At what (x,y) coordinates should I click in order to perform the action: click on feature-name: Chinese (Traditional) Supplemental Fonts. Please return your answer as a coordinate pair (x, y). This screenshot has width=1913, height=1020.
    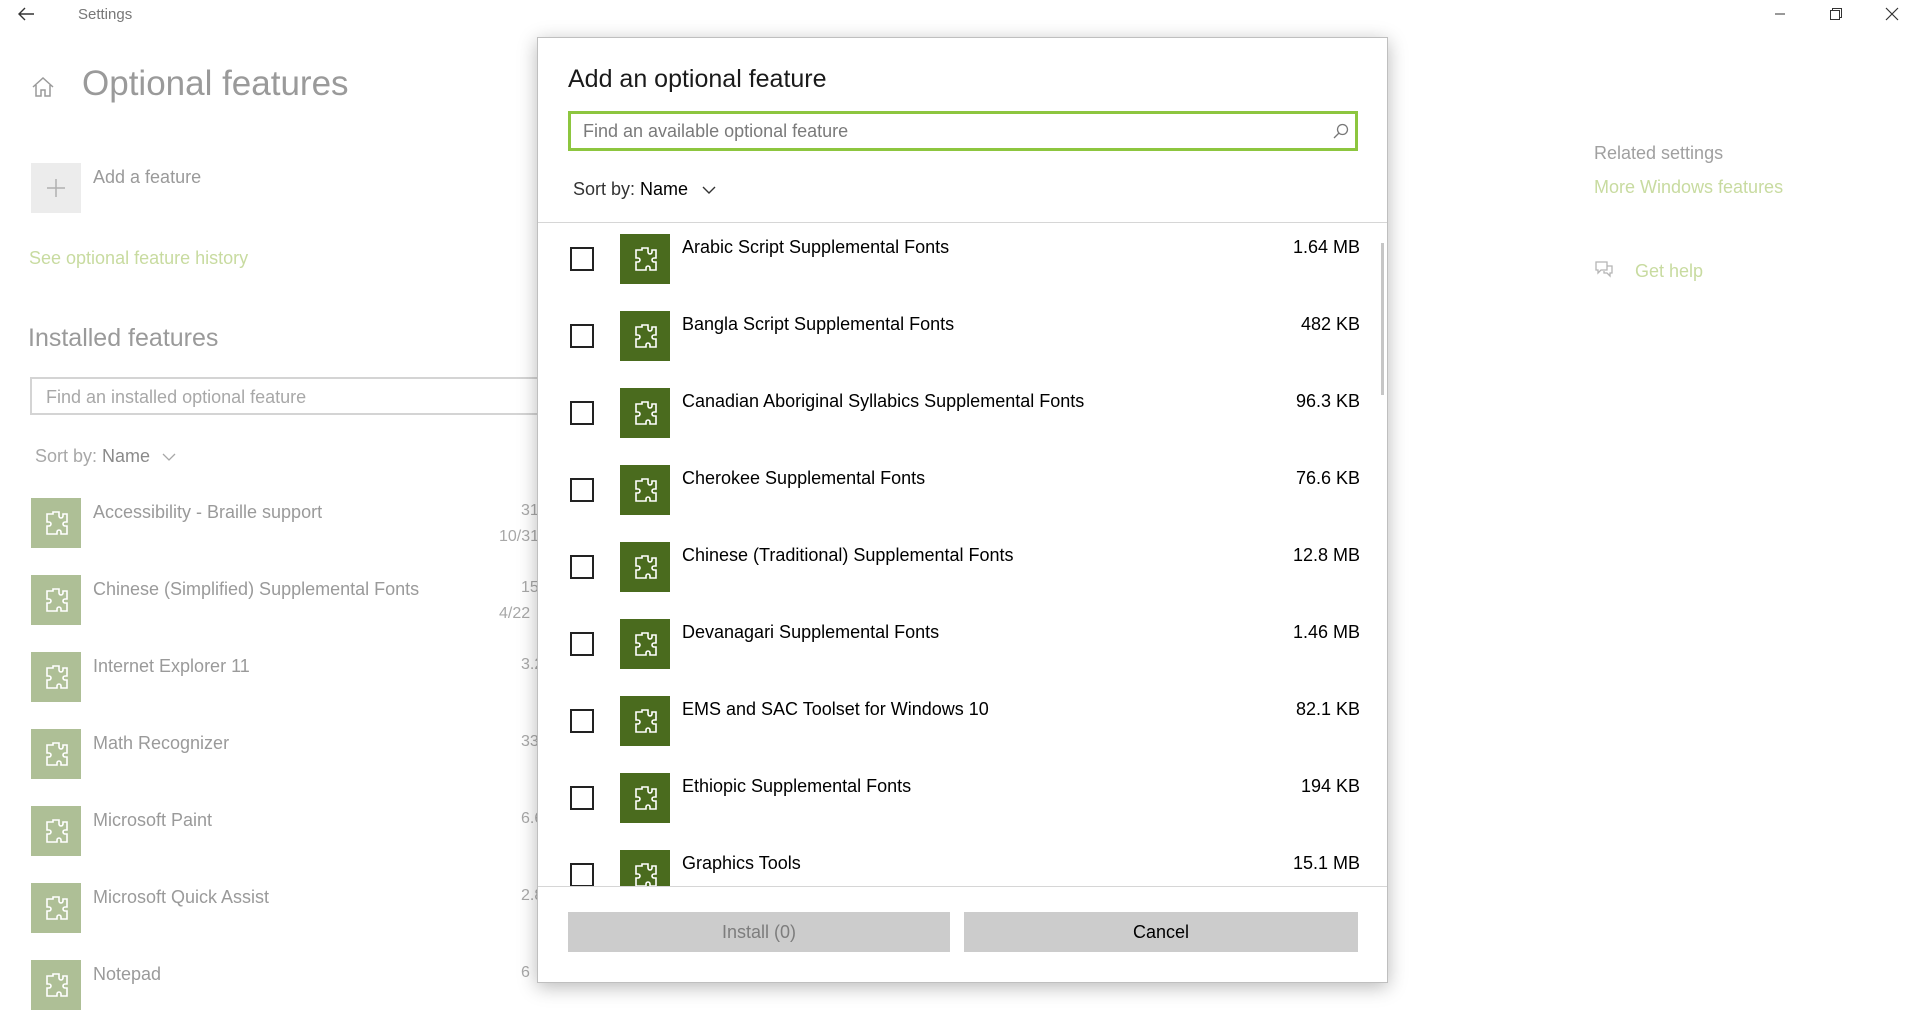
    Looking at the image, I should click on (848, 555).